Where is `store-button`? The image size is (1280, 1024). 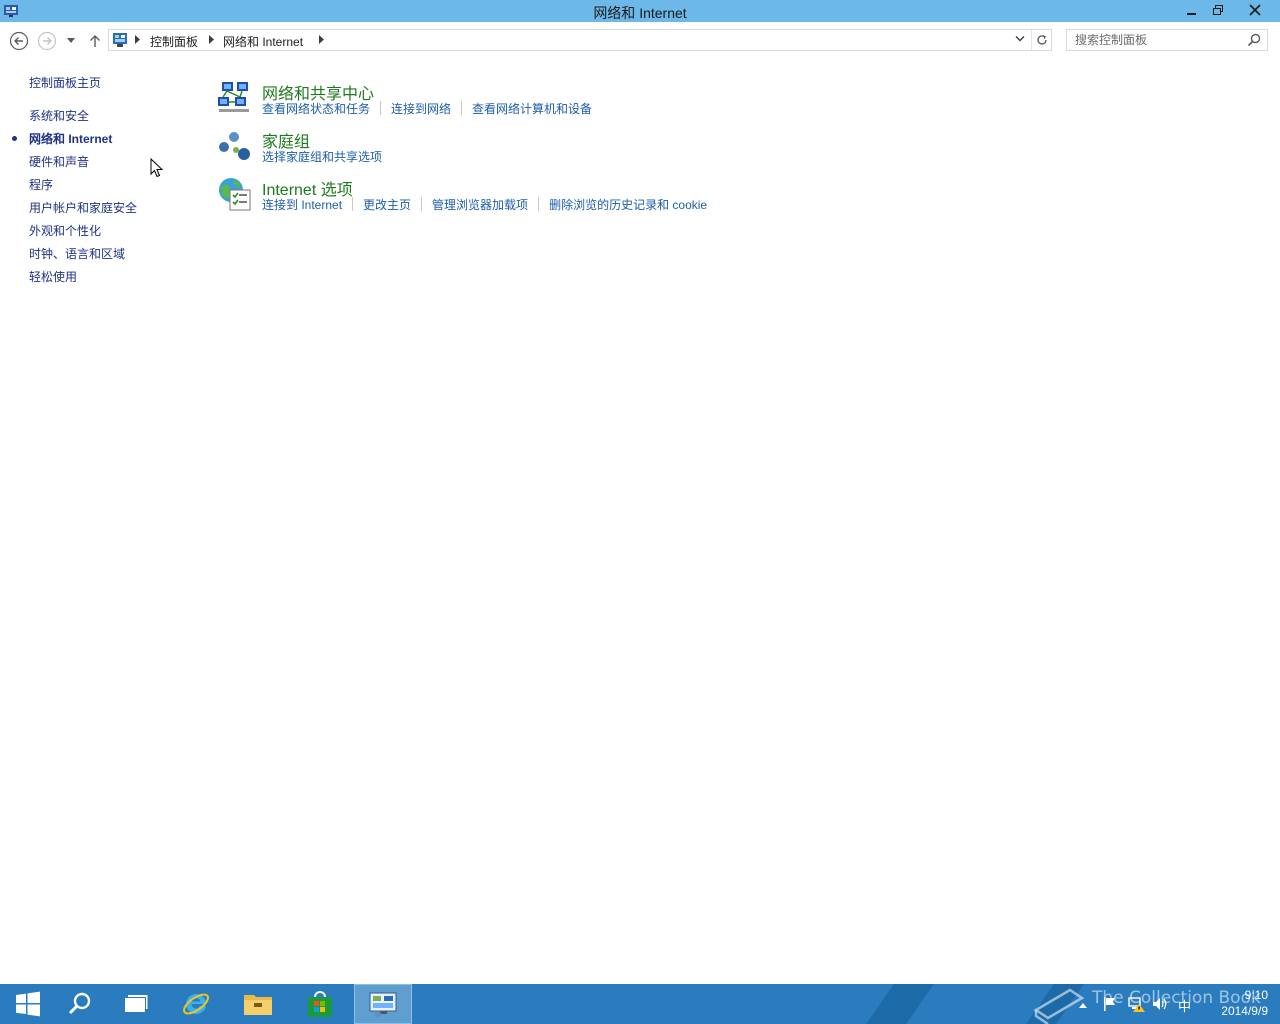
store-button is located at coordinates (320, 1004).